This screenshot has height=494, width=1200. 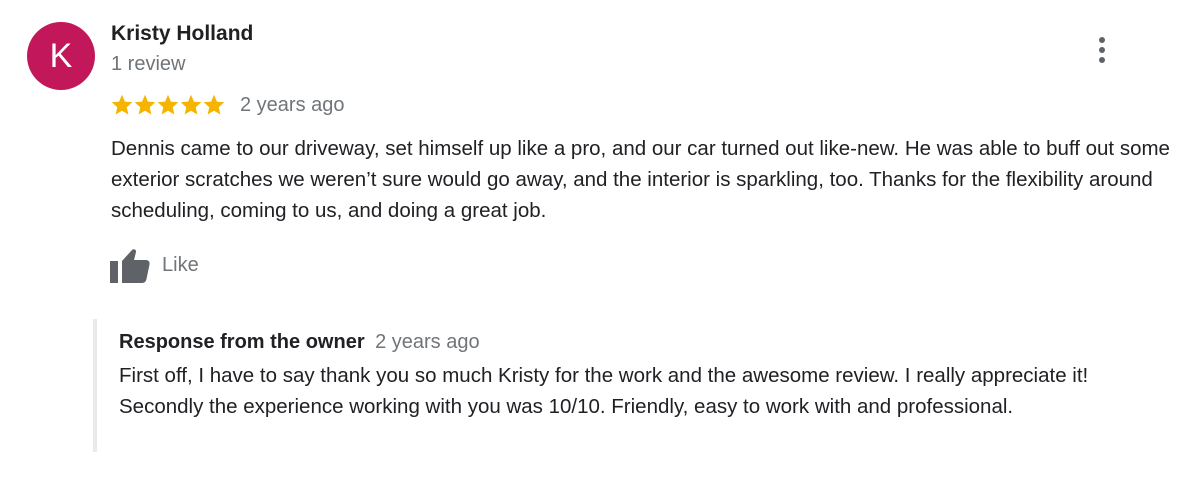 I want to click on more-options-button, so click(x=1102, y=50).